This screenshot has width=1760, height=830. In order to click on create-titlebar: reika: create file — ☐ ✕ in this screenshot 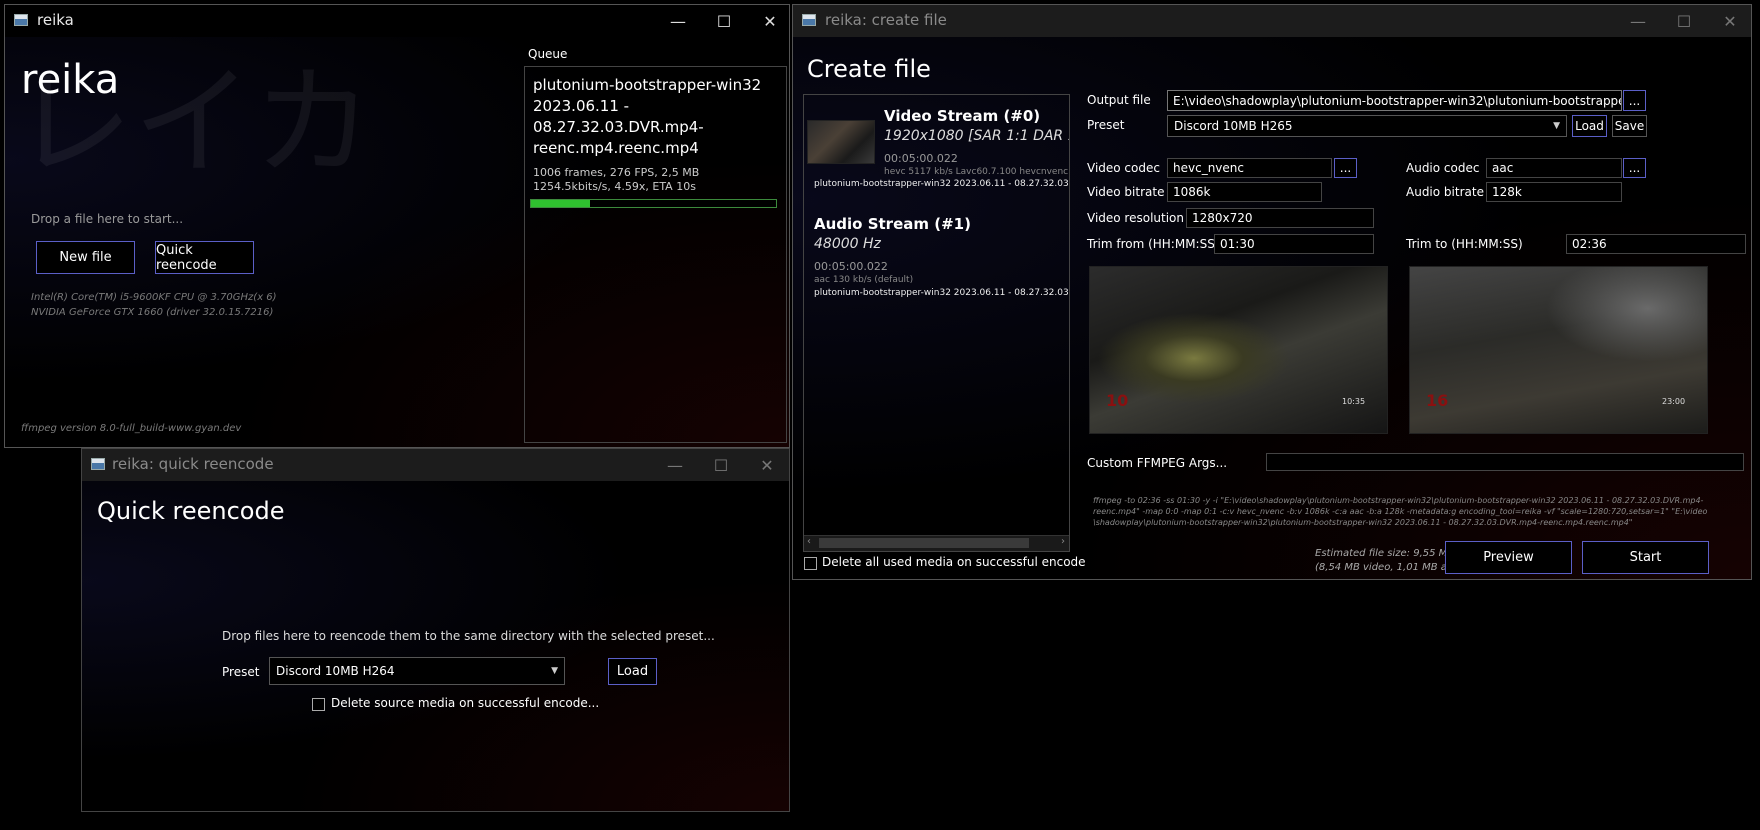, I will do `click(1272, 21)`.